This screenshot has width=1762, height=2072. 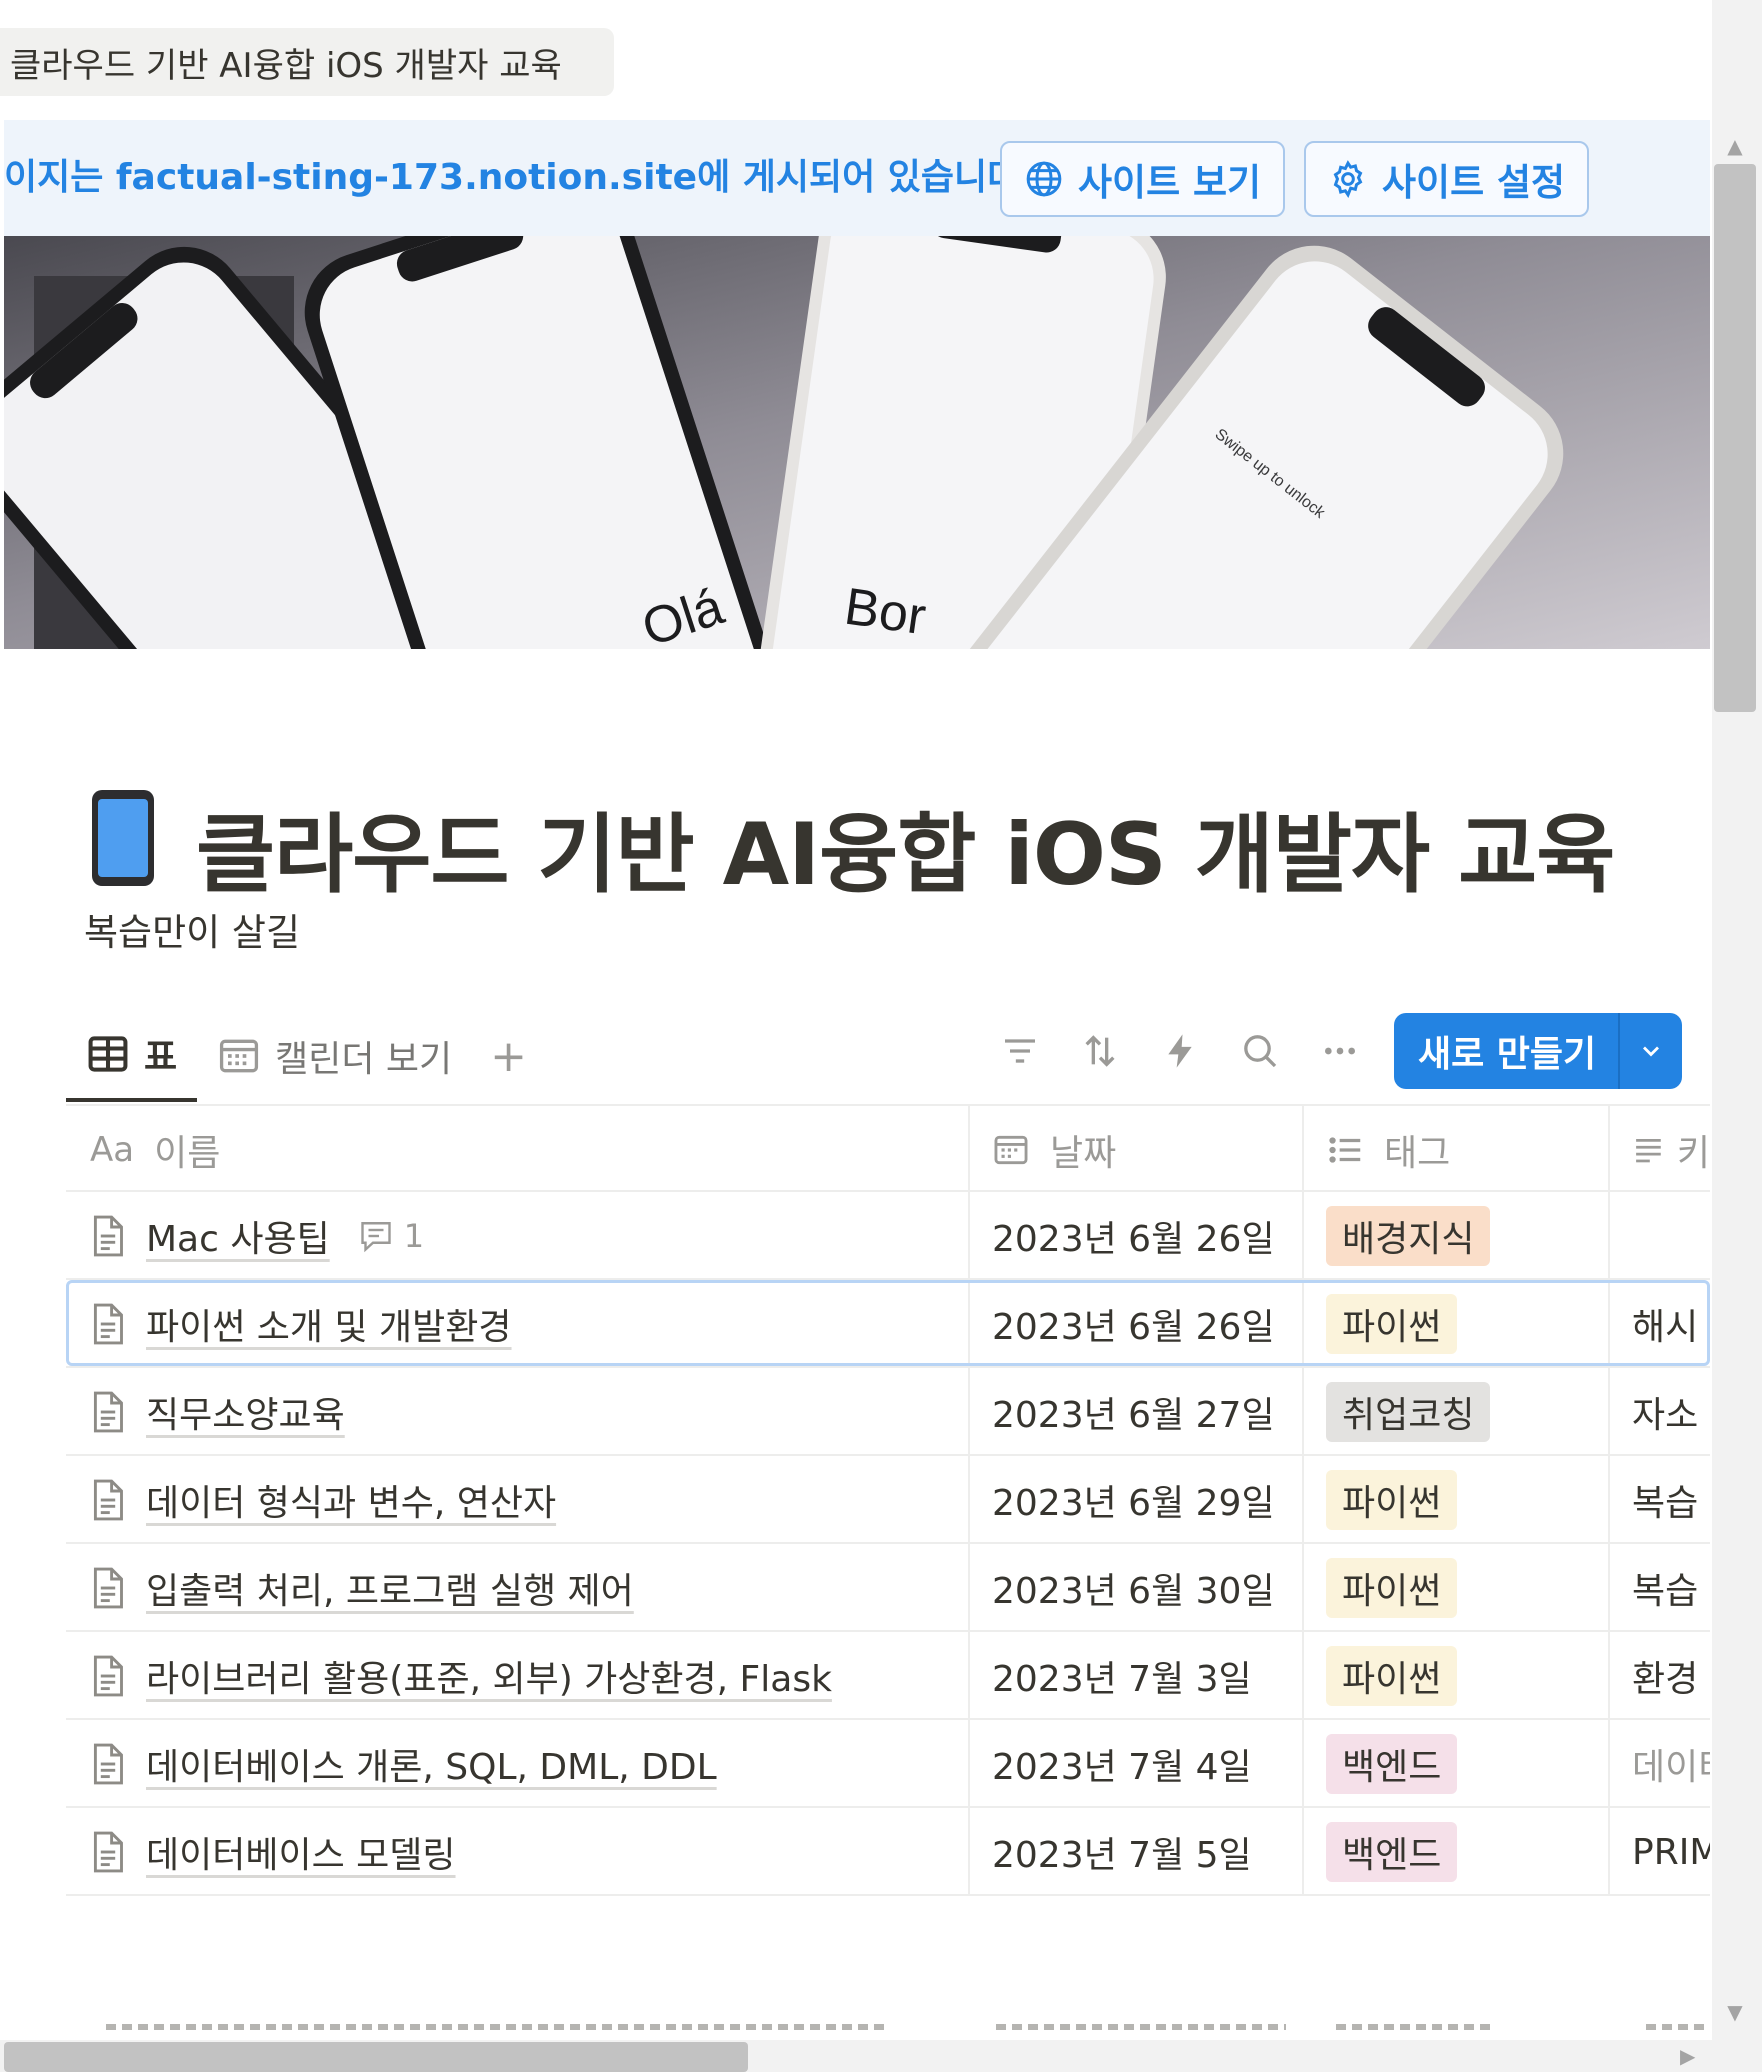 I want to click on filter-button, so click(x=1020, y=1051).